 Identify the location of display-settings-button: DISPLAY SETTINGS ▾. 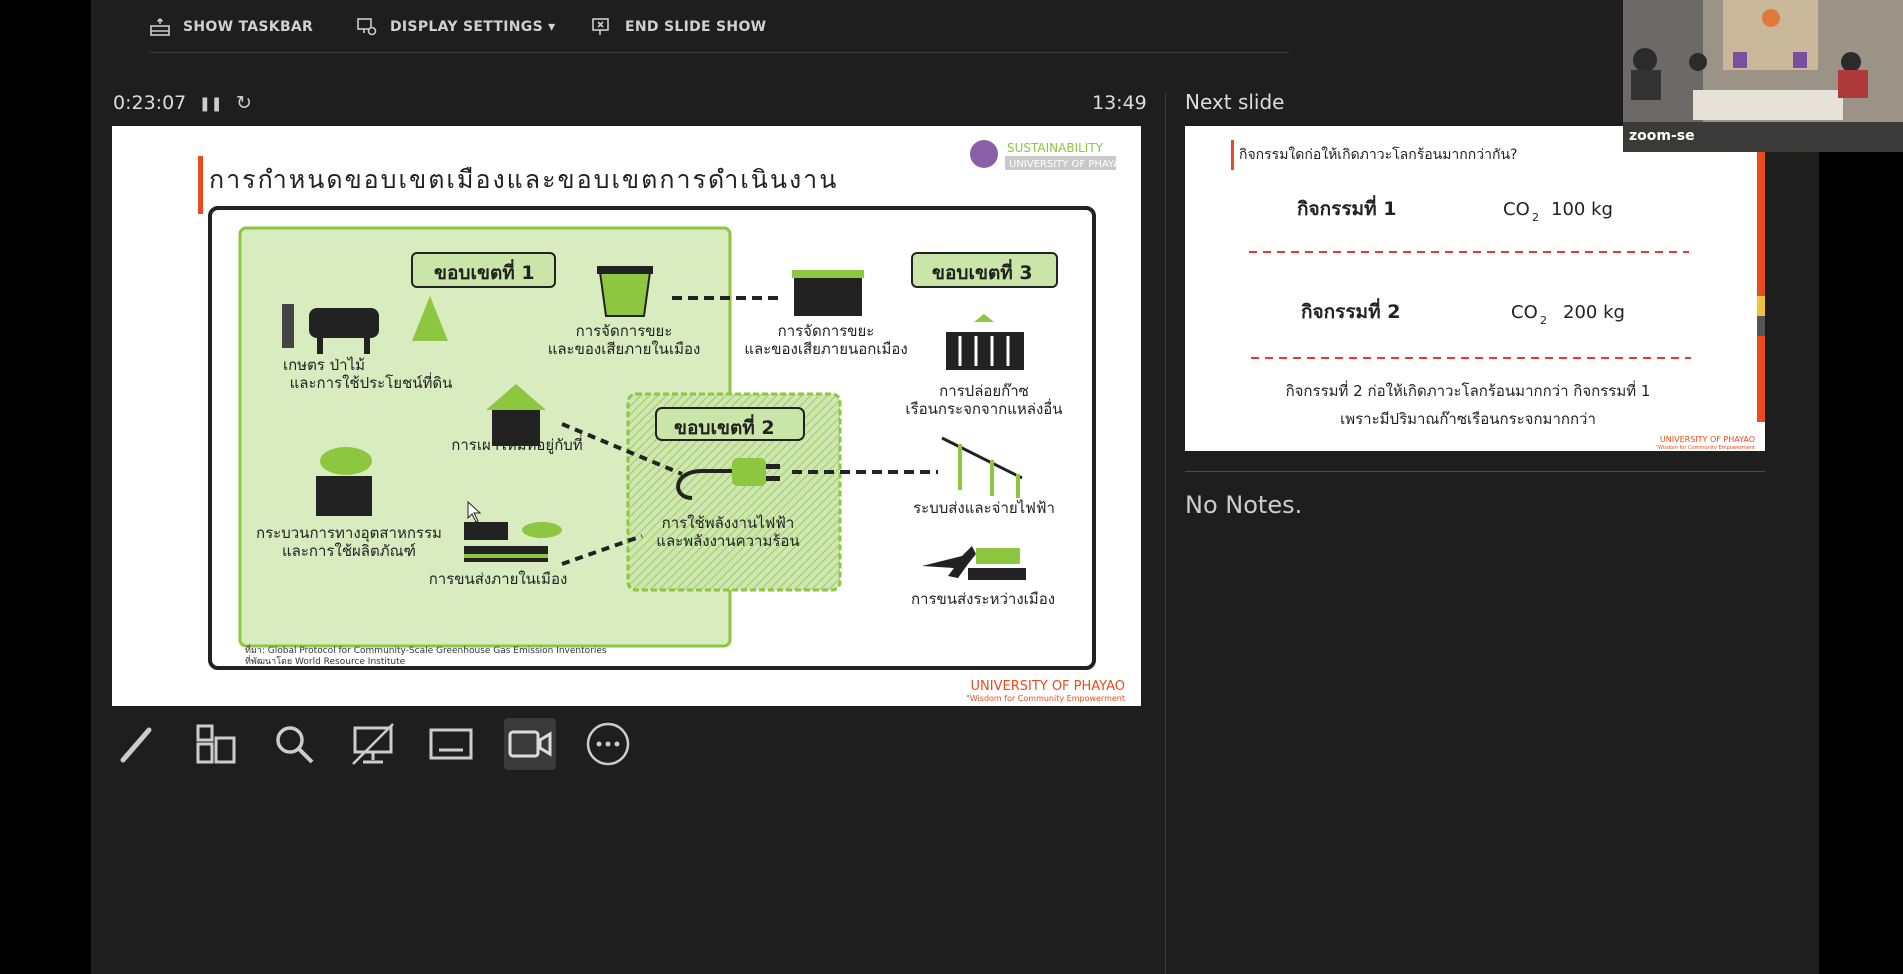
(455, 27).